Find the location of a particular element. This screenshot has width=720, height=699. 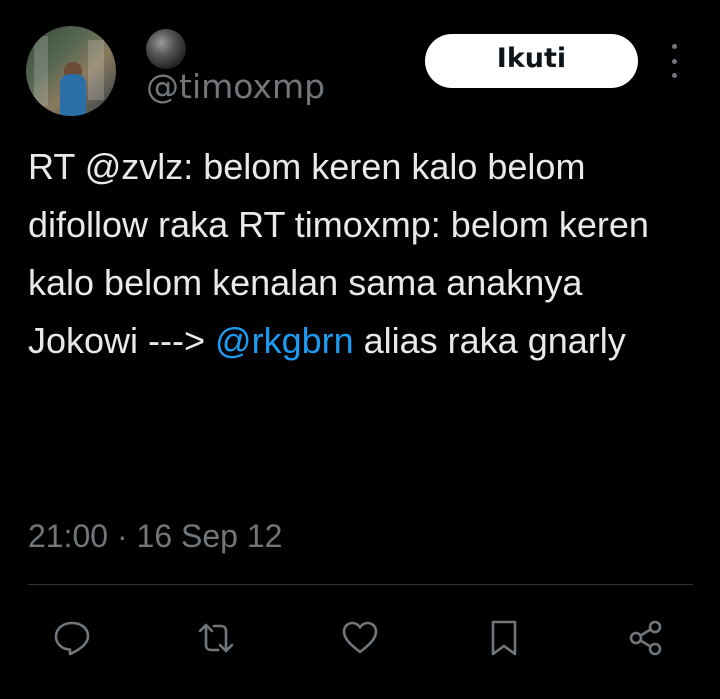

avatar is located at coordinates (71, 71).